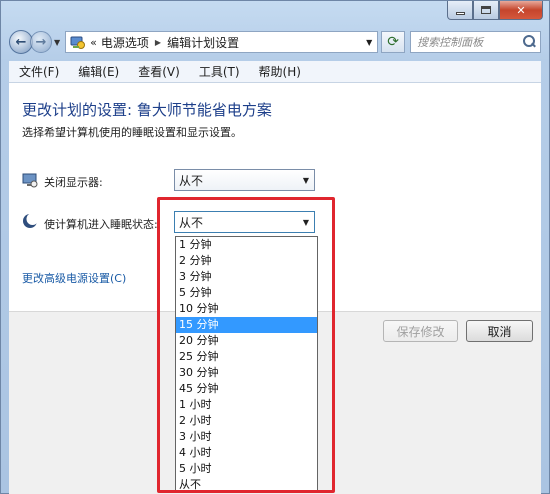 This screenshot has height=494, width=550. What do you see at coordinates (191, 180) in the screenshot?
I see `display-off-value: 从不` at bounding box center [191, 180].